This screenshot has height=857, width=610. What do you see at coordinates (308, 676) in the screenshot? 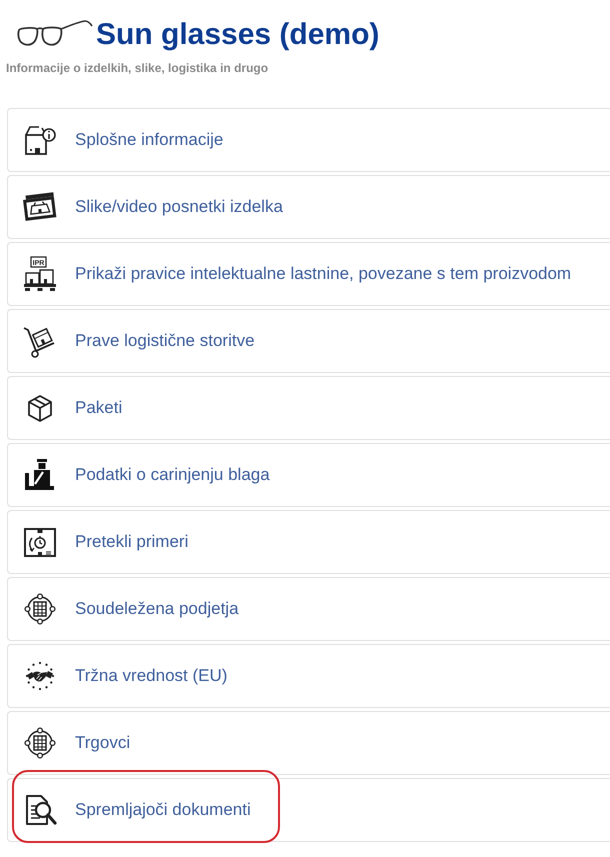
I see `menu-item: Tržna vrednost (EU)` at bounding box center [308, 676].